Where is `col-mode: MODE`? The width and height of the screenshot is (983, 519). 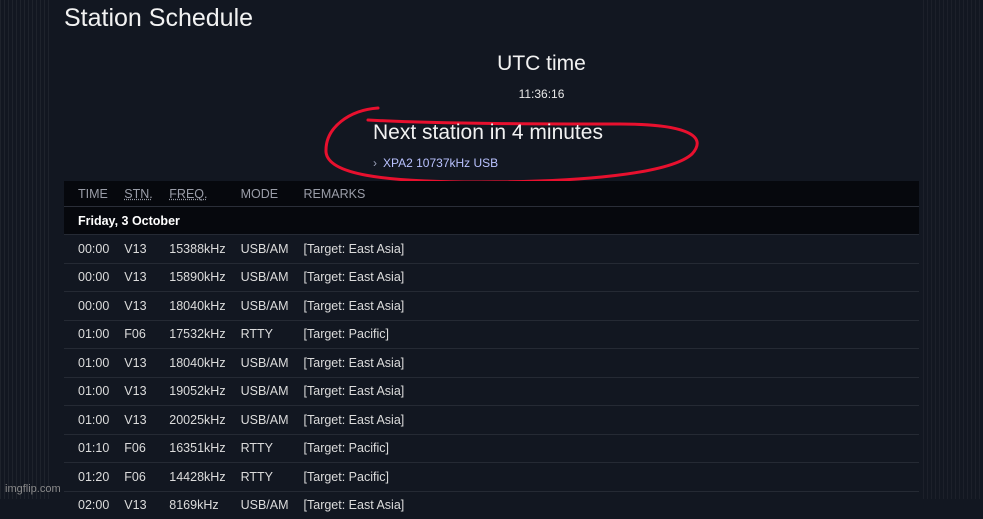
col-mode: MODE is located at coordinates (259, 193).